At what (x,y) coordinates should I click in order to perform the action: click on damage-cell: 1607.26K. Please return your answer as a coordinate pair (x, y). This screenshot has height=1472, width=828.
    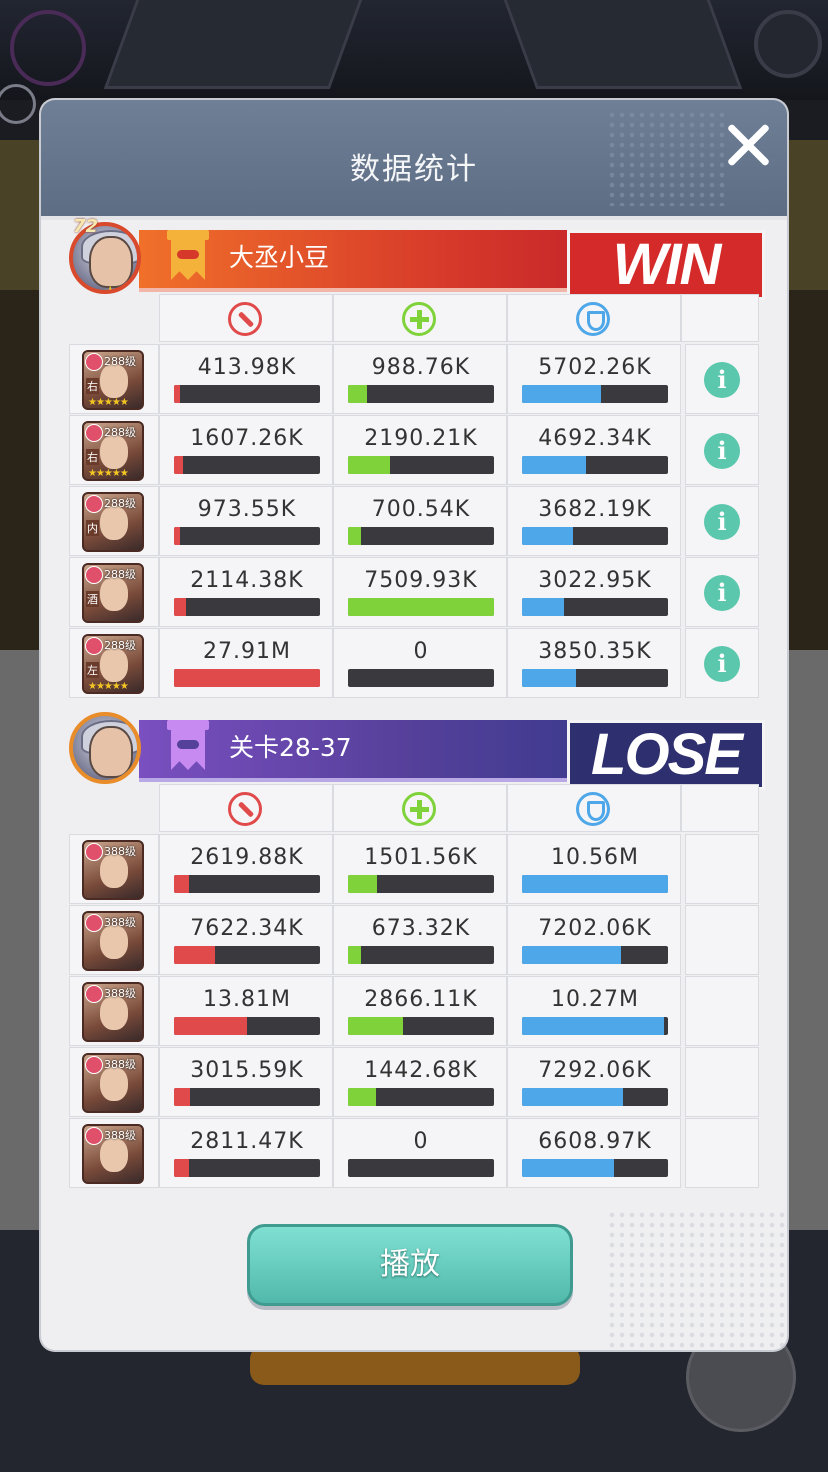
    Looking at the image, I should click on (246, 450).